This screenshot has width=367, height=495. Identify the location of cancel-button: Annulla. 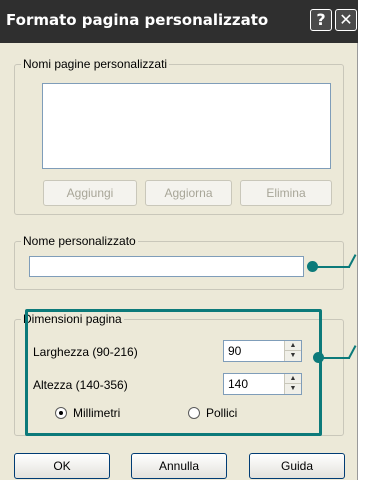
(179, 466).